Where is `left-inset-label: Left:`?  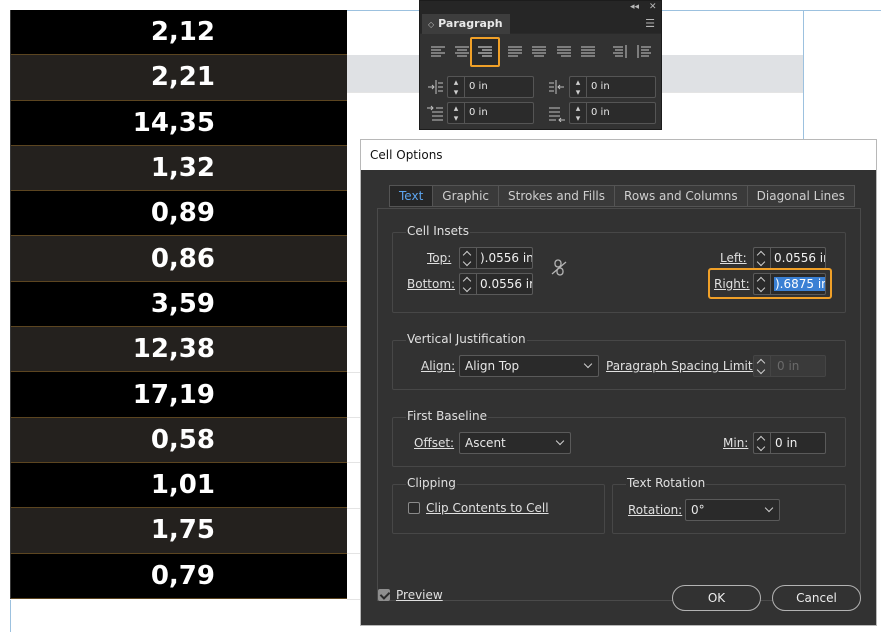
left-inset-label: Left: is located at coordinates (733, 258).